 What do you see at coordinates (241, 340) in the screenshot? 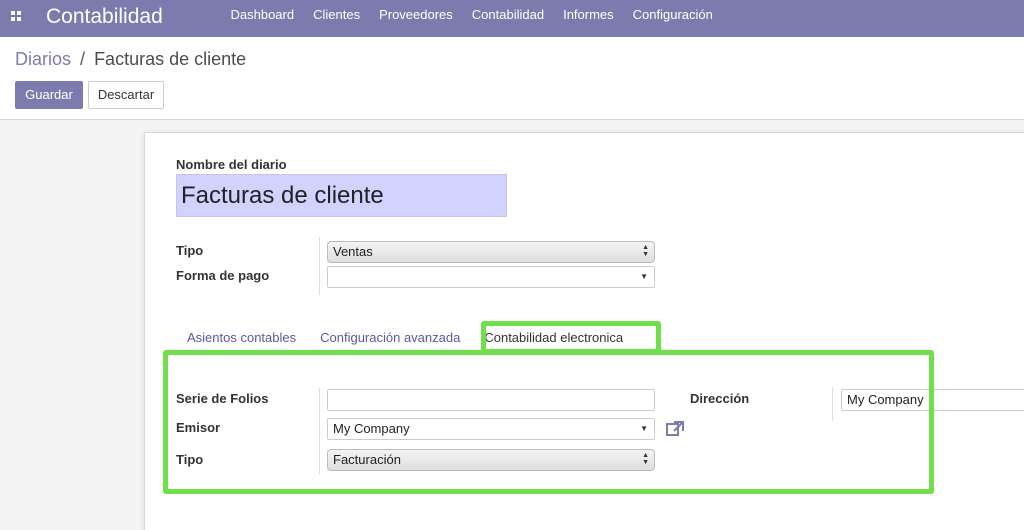
I see `tab-asientos-contables: Asientos contables` at bounding box center [241, 340].